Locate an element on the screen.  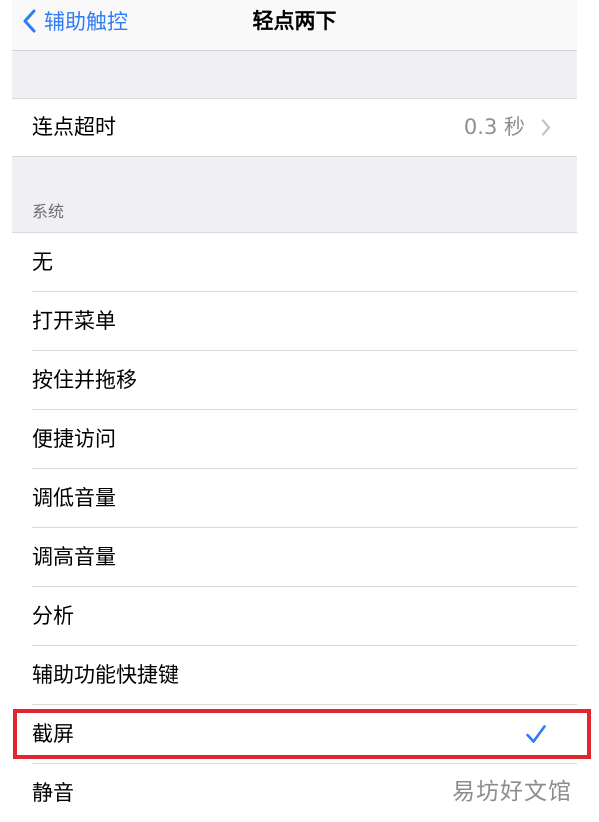
watermark: 易坊好文馆 is located at coordinates (512, 792).